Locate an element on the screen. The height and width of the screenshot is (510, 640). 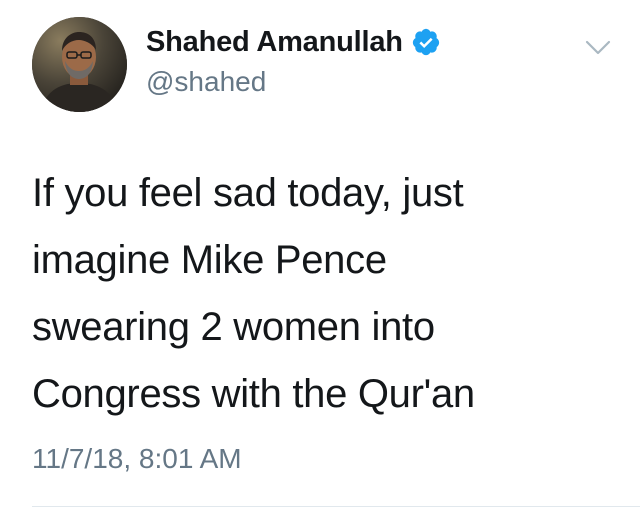
tweet-text-line: Congress with the Qur'an is located at coordinates (253, 394).